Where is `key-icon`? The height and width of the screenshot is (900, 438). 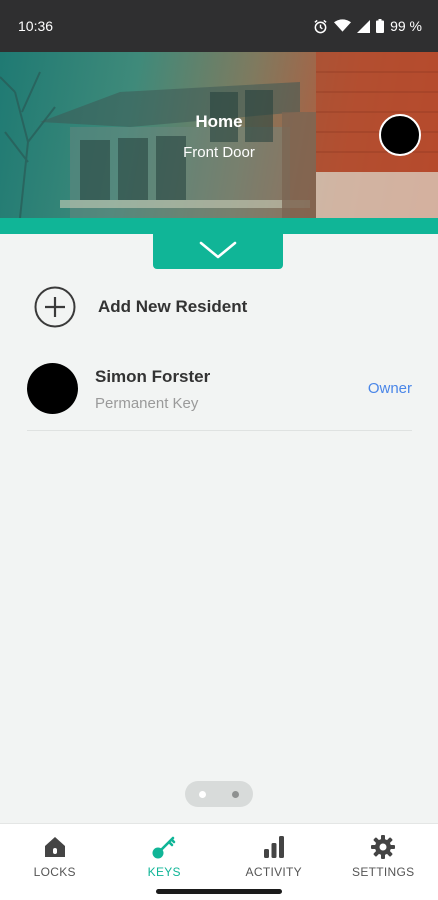 key-icon is located at coordinates (164, 847).